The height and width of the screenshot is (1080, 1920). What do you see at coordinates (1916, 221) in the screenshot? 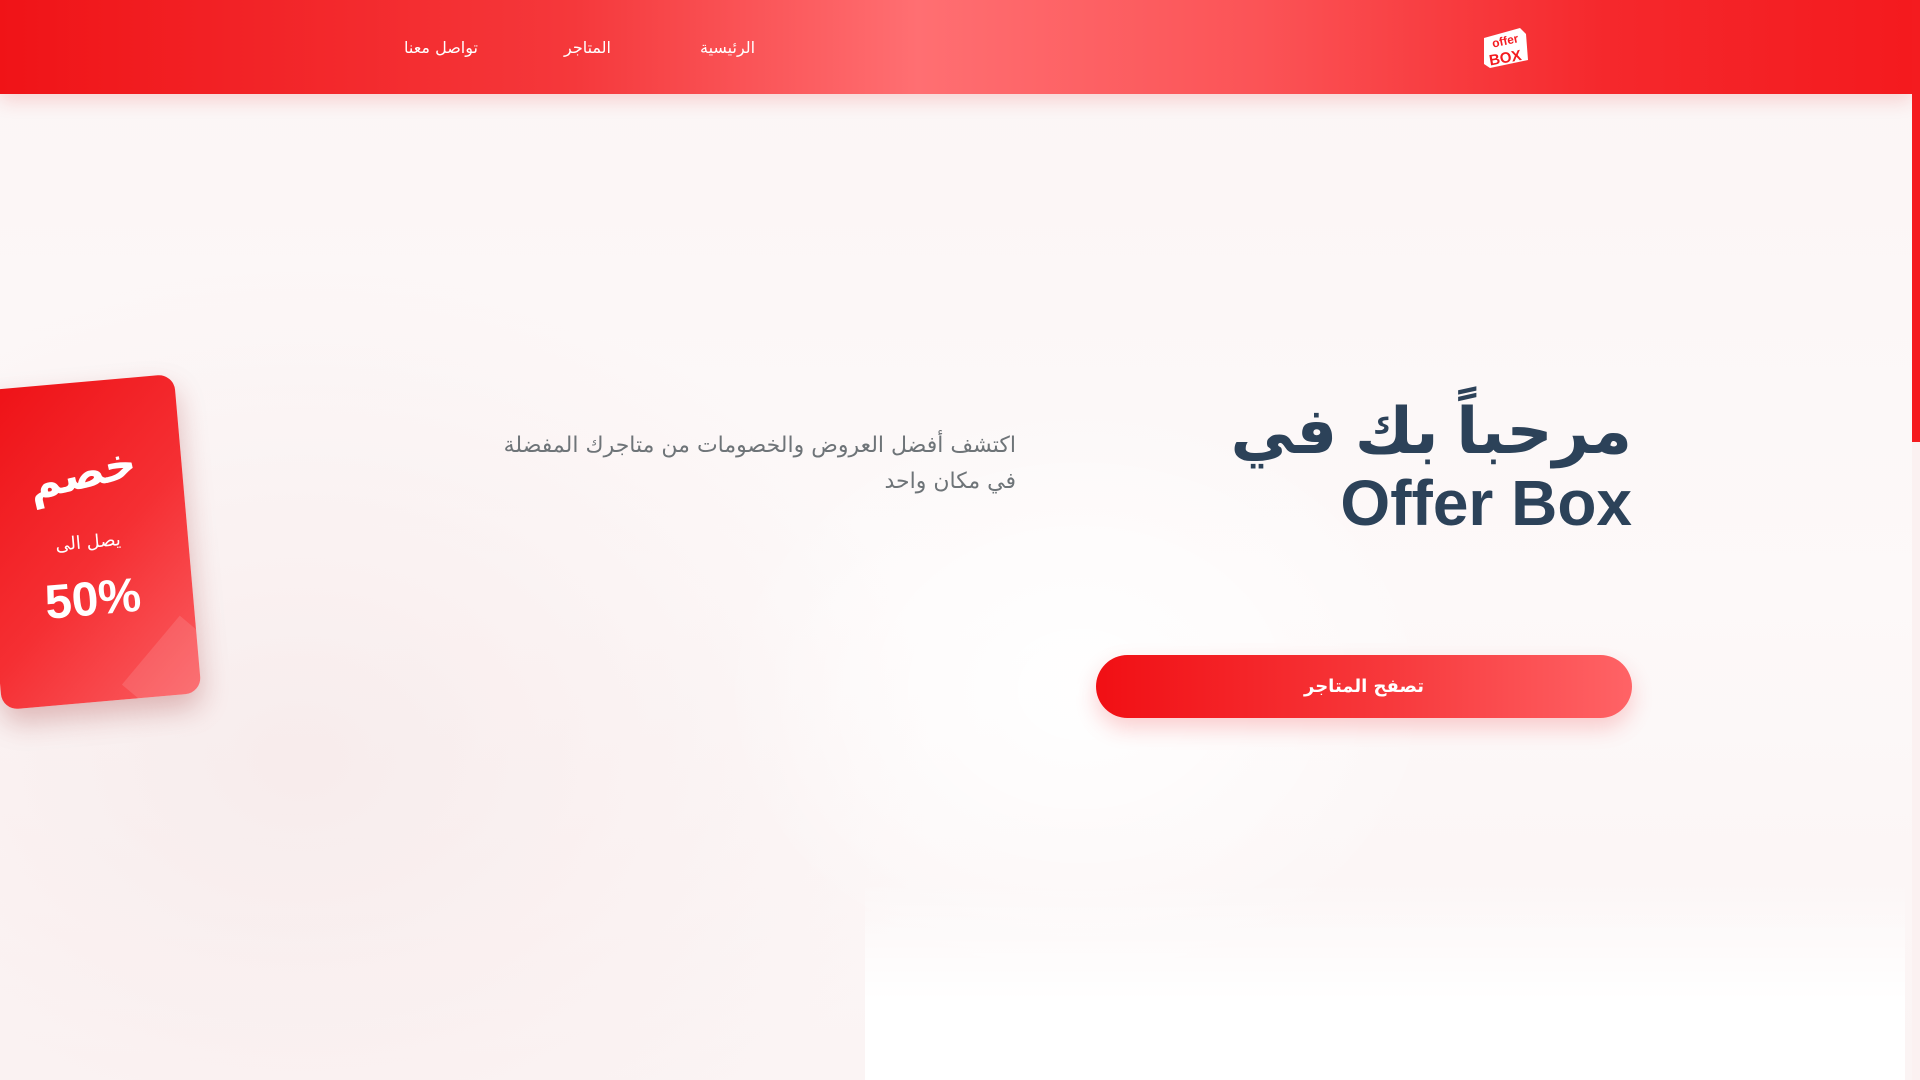
I see `scrollbar-thumb` at bounding box center [1916, 221].